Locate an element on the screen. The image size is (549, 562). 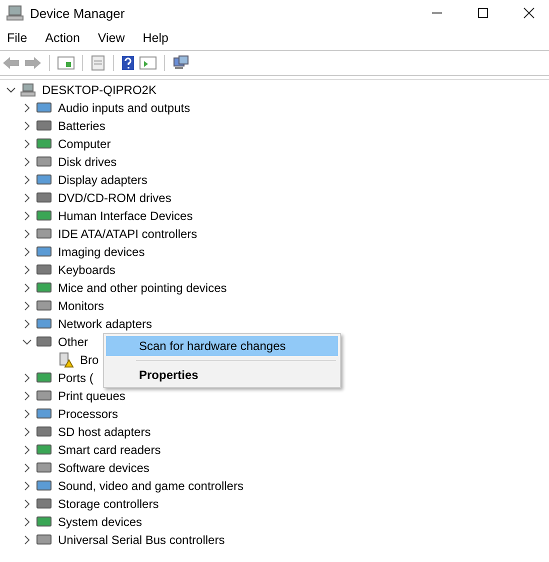
menu-item: Action is located at coordinates (62, 38).